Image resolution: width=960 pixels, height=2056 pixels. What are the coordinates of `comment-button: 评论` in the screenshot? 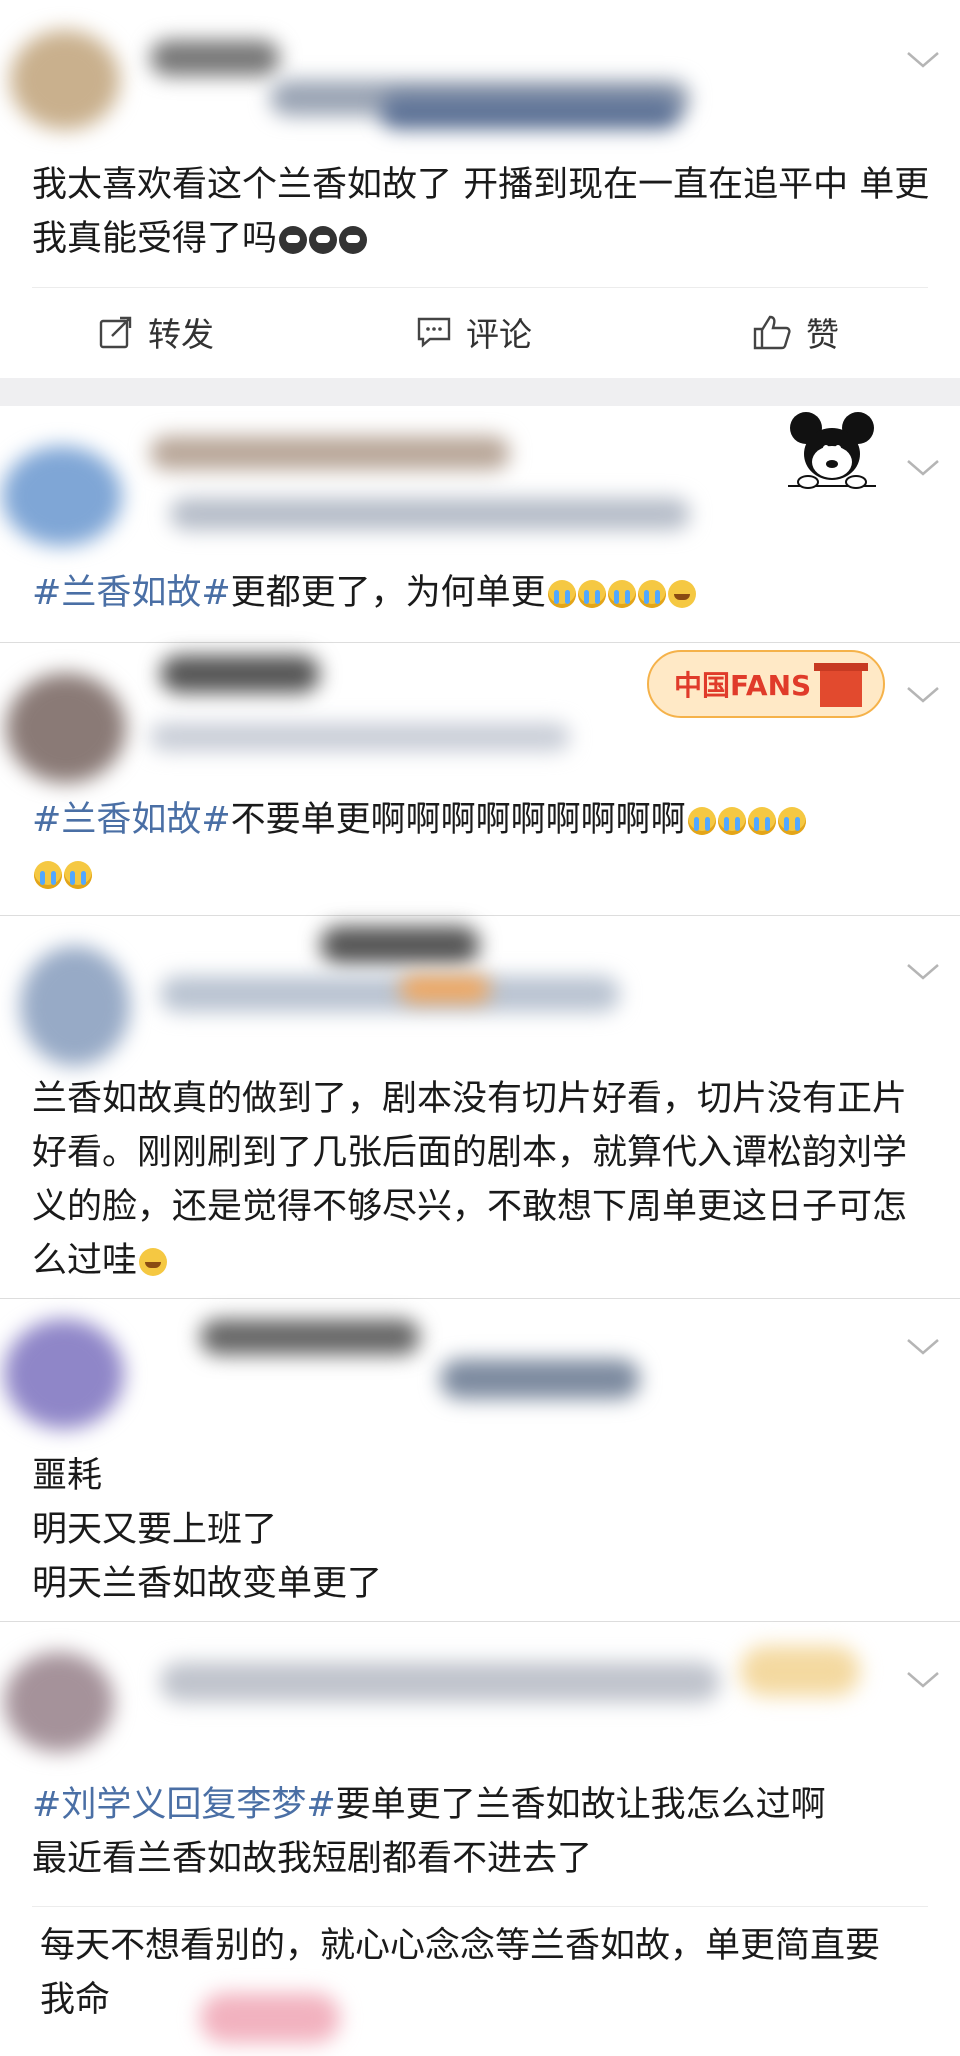 It's located at (474, 332).